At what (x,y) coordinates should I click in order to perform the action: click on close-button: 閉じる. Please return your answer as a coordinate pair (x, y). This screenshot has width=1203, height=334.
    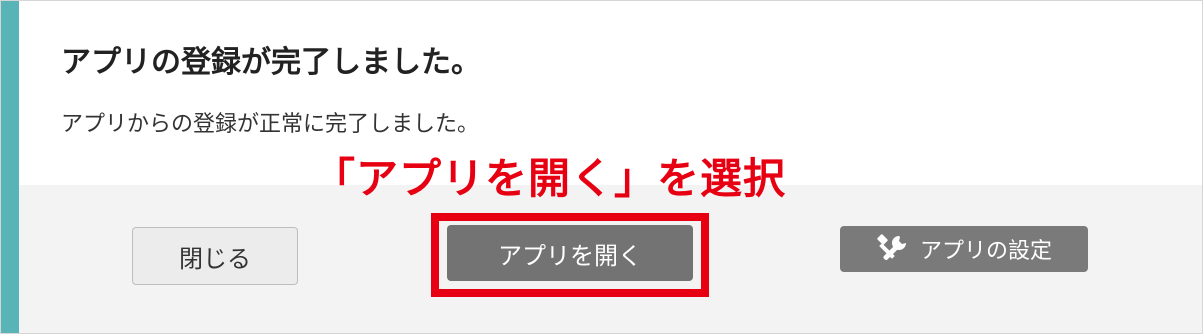
    Looking at the image, I should click on (215, 256).